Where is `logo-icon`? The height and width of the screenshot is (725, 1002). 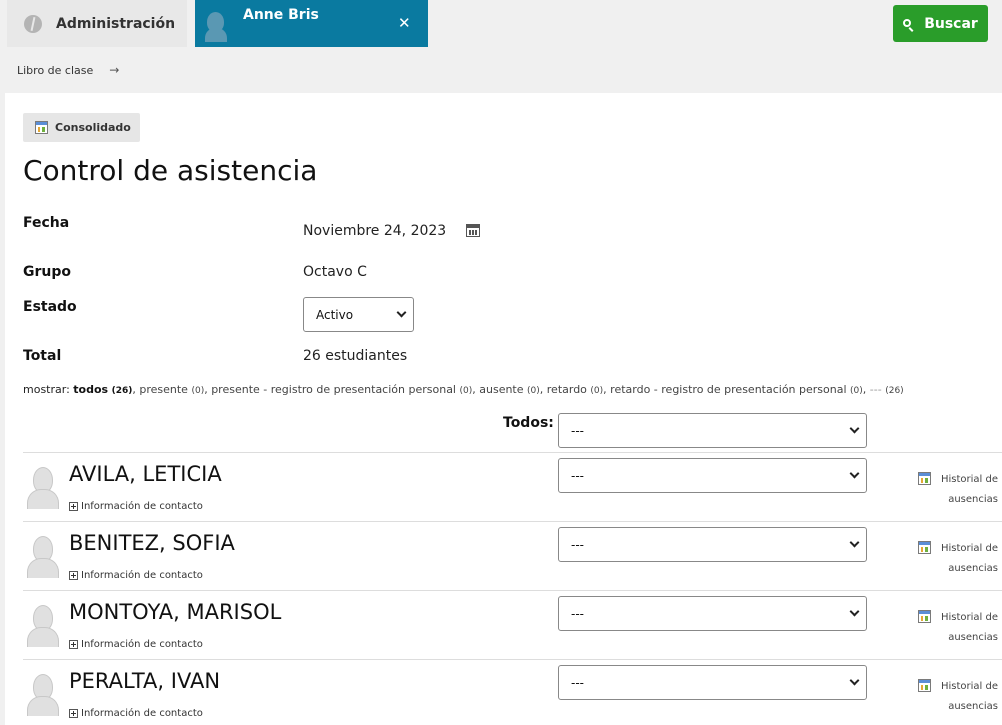
logo-icon is located at coordinates (33, 23).